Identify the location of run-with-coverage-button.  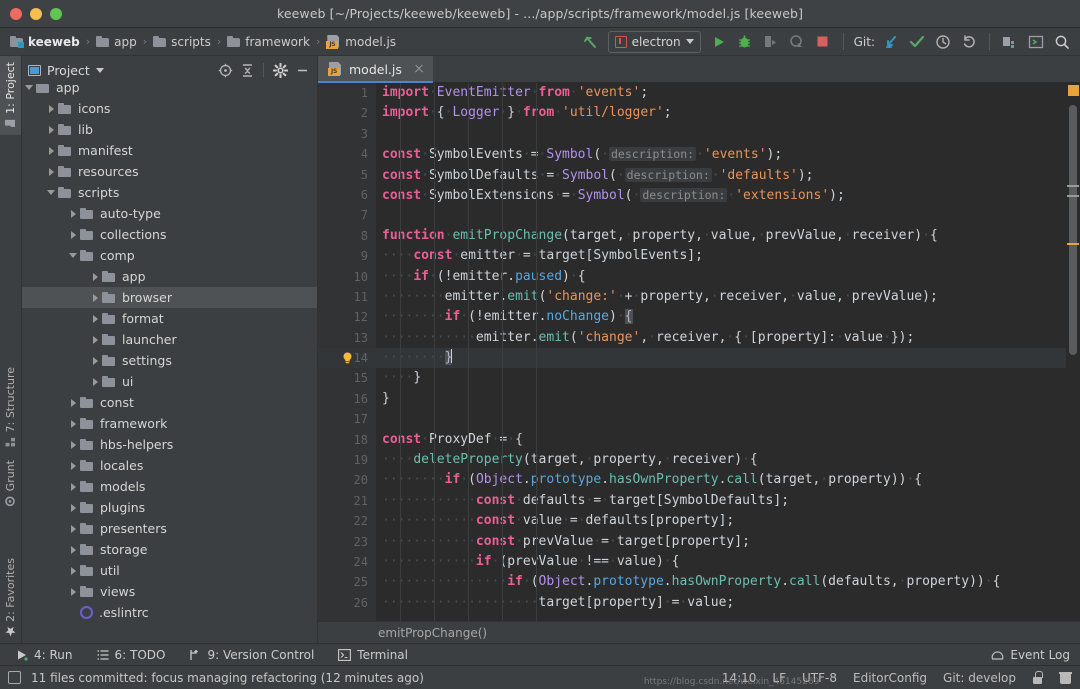
(771, 42).